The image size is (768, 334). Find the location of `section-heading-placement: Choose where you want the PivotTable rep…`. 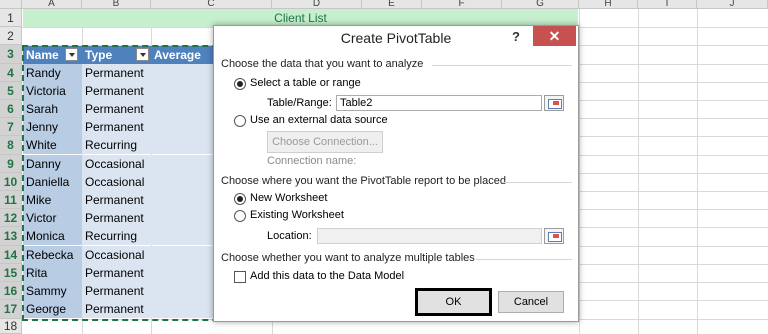

section-heading-placement: Choose where you want the PivotTable rep… is located at coordinates (363, 181).